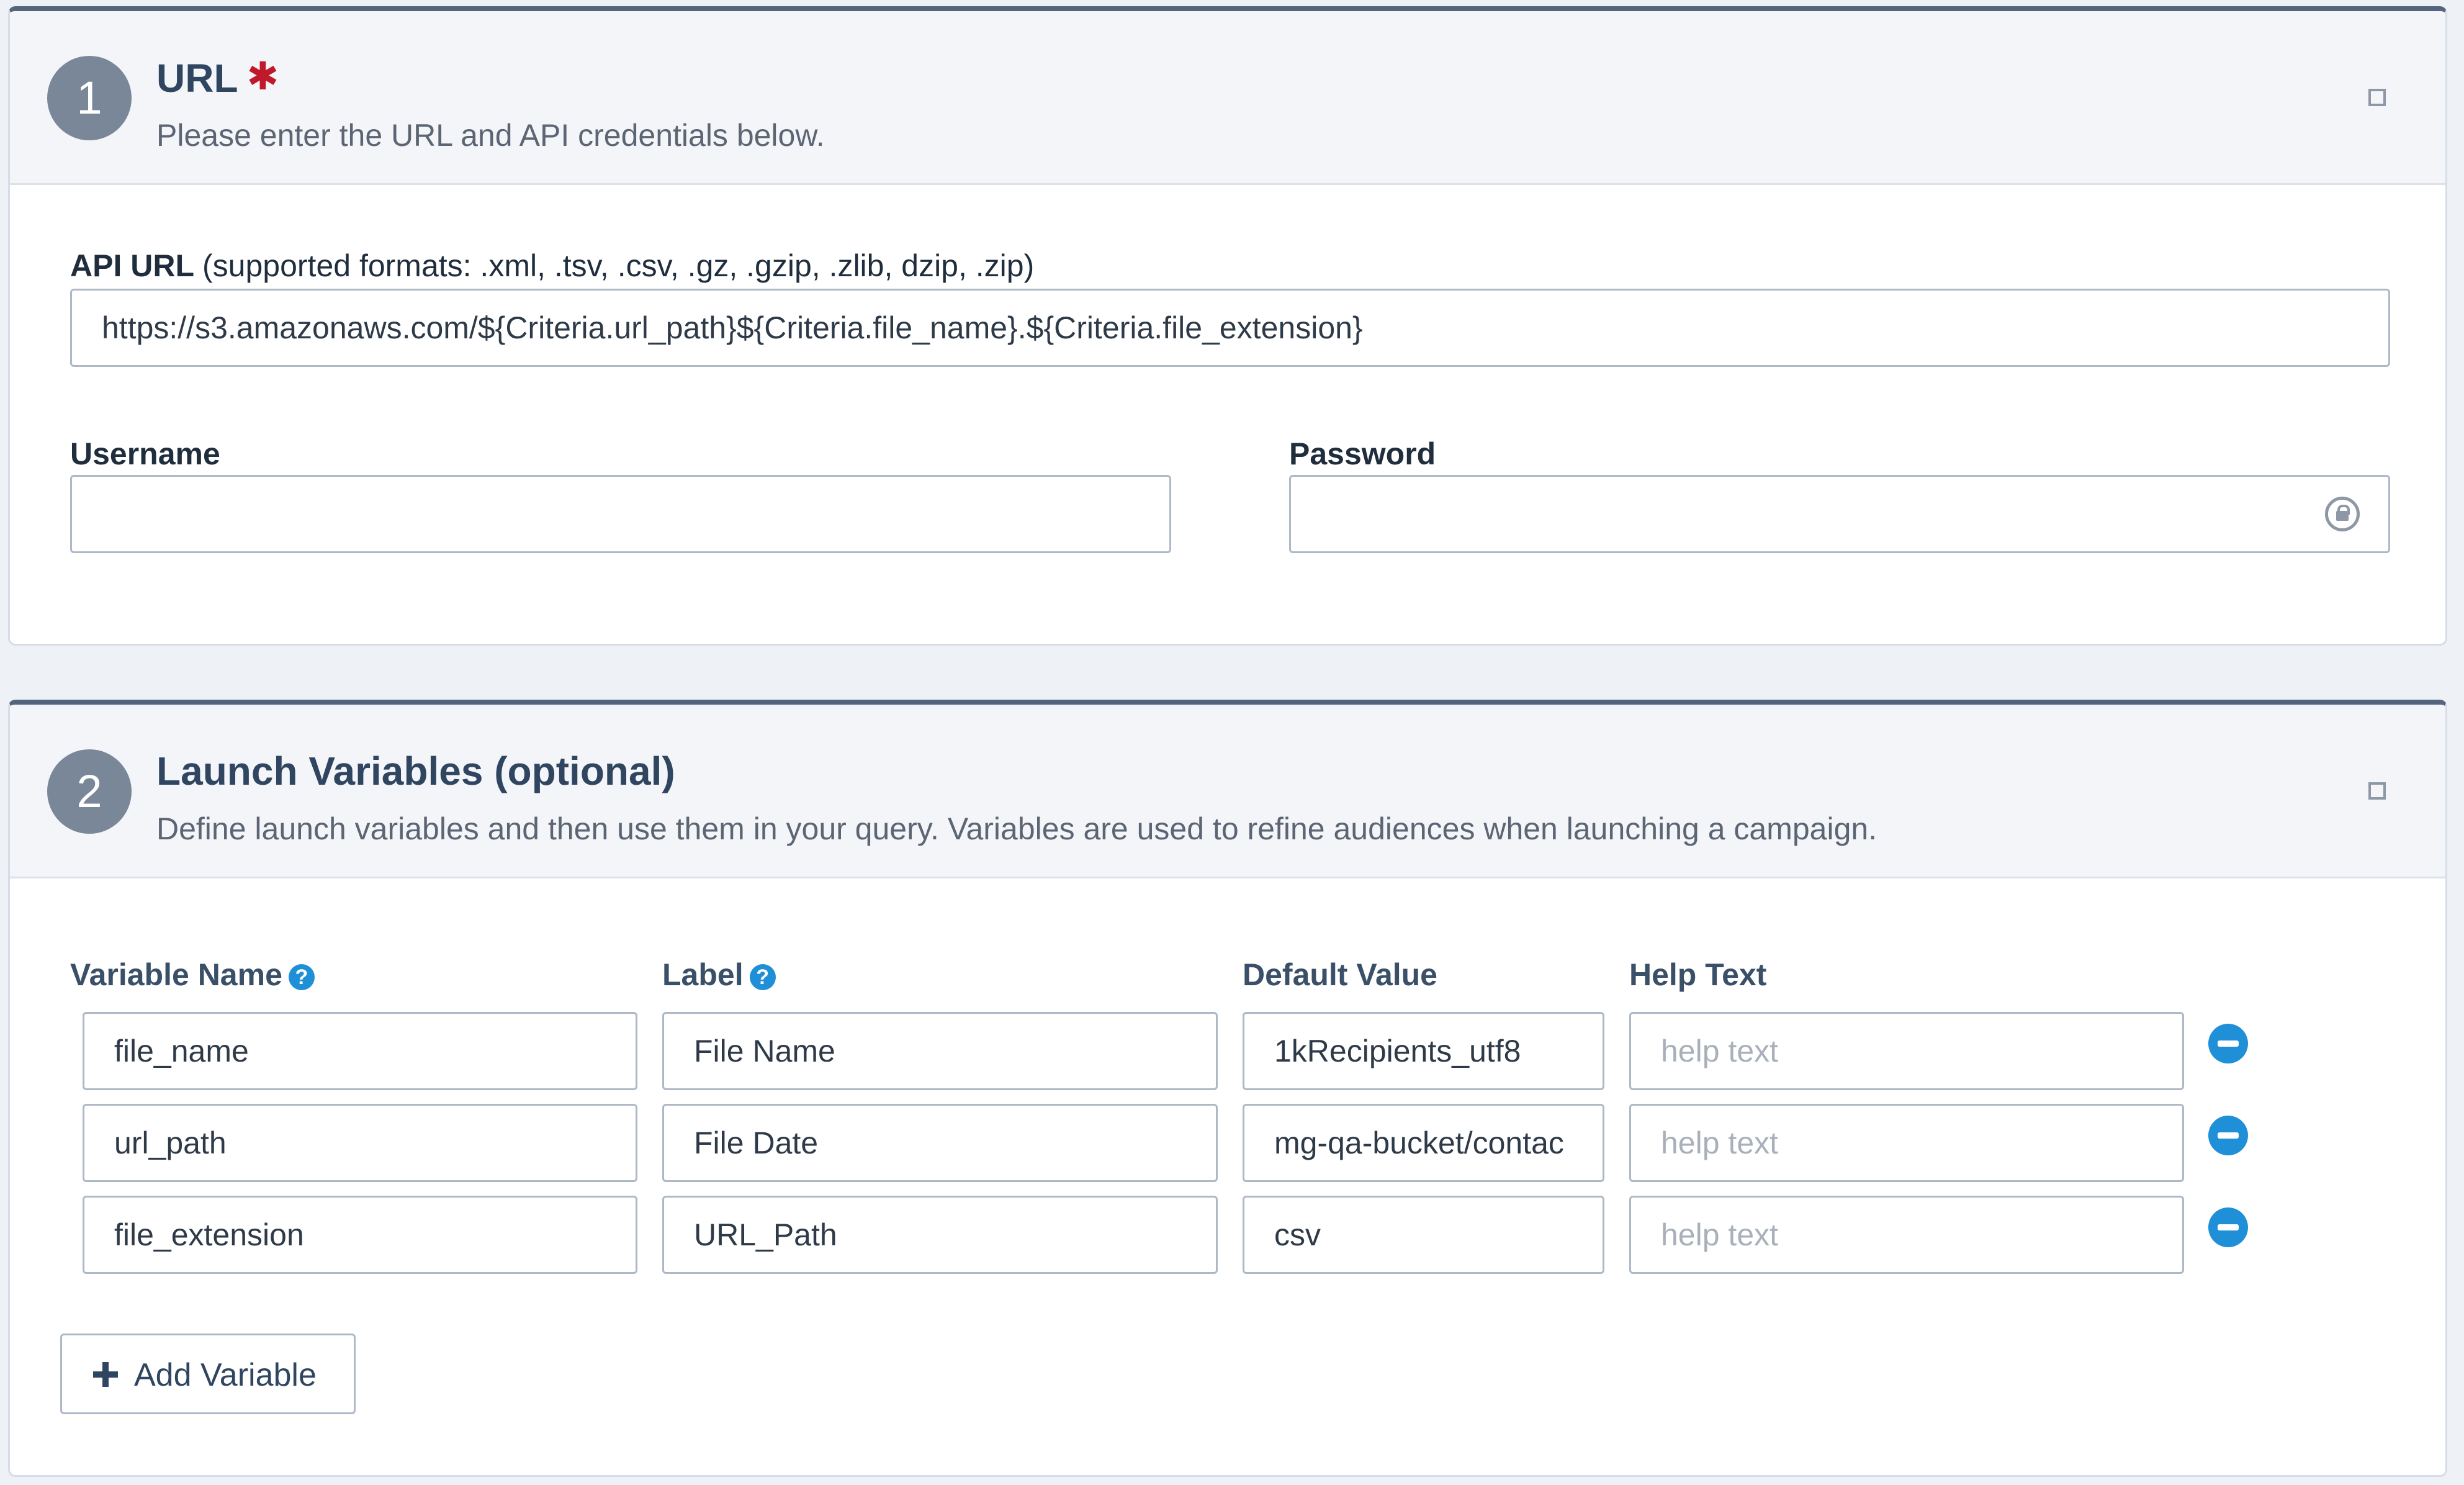 The width and height of the screenshot is (2464, 1485). Describe the element at coordinates (1698, 974) in the screenshot. I see `help-text-column-header: Help Text` at that location.